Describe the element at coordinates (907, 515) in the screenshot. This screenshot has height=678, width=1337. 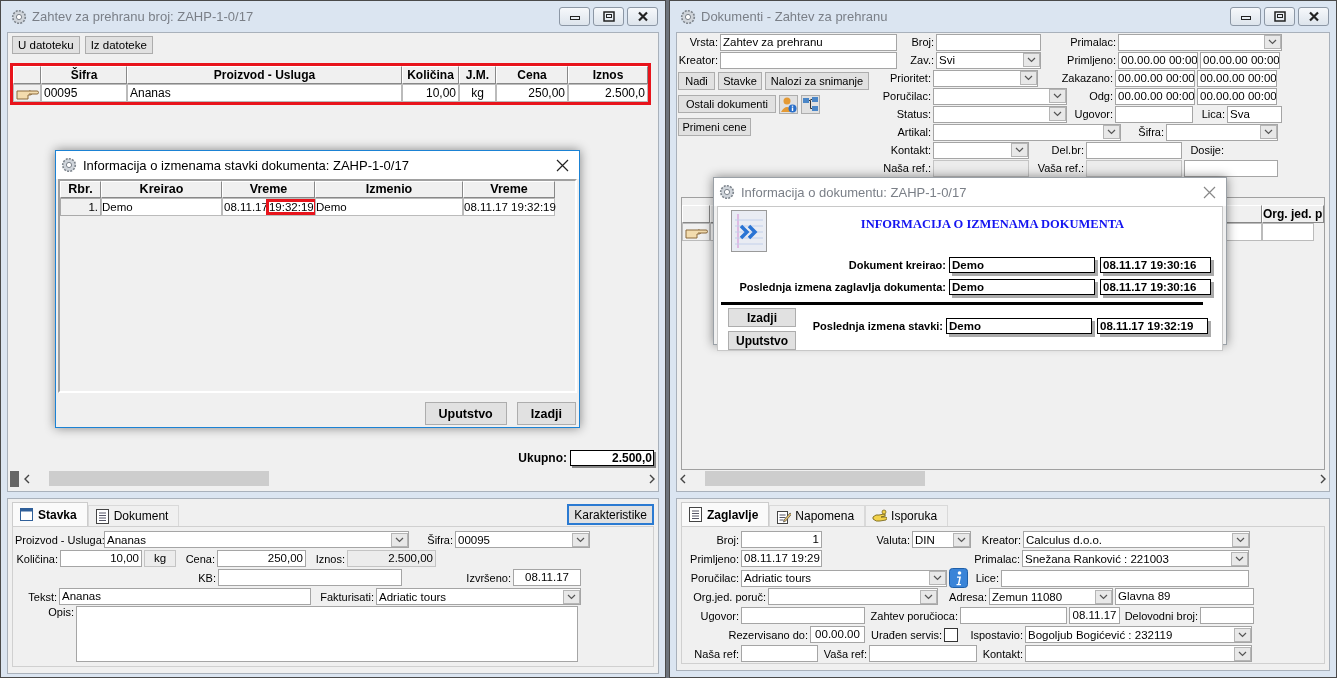
I see `tab: Isporuka` at that location.